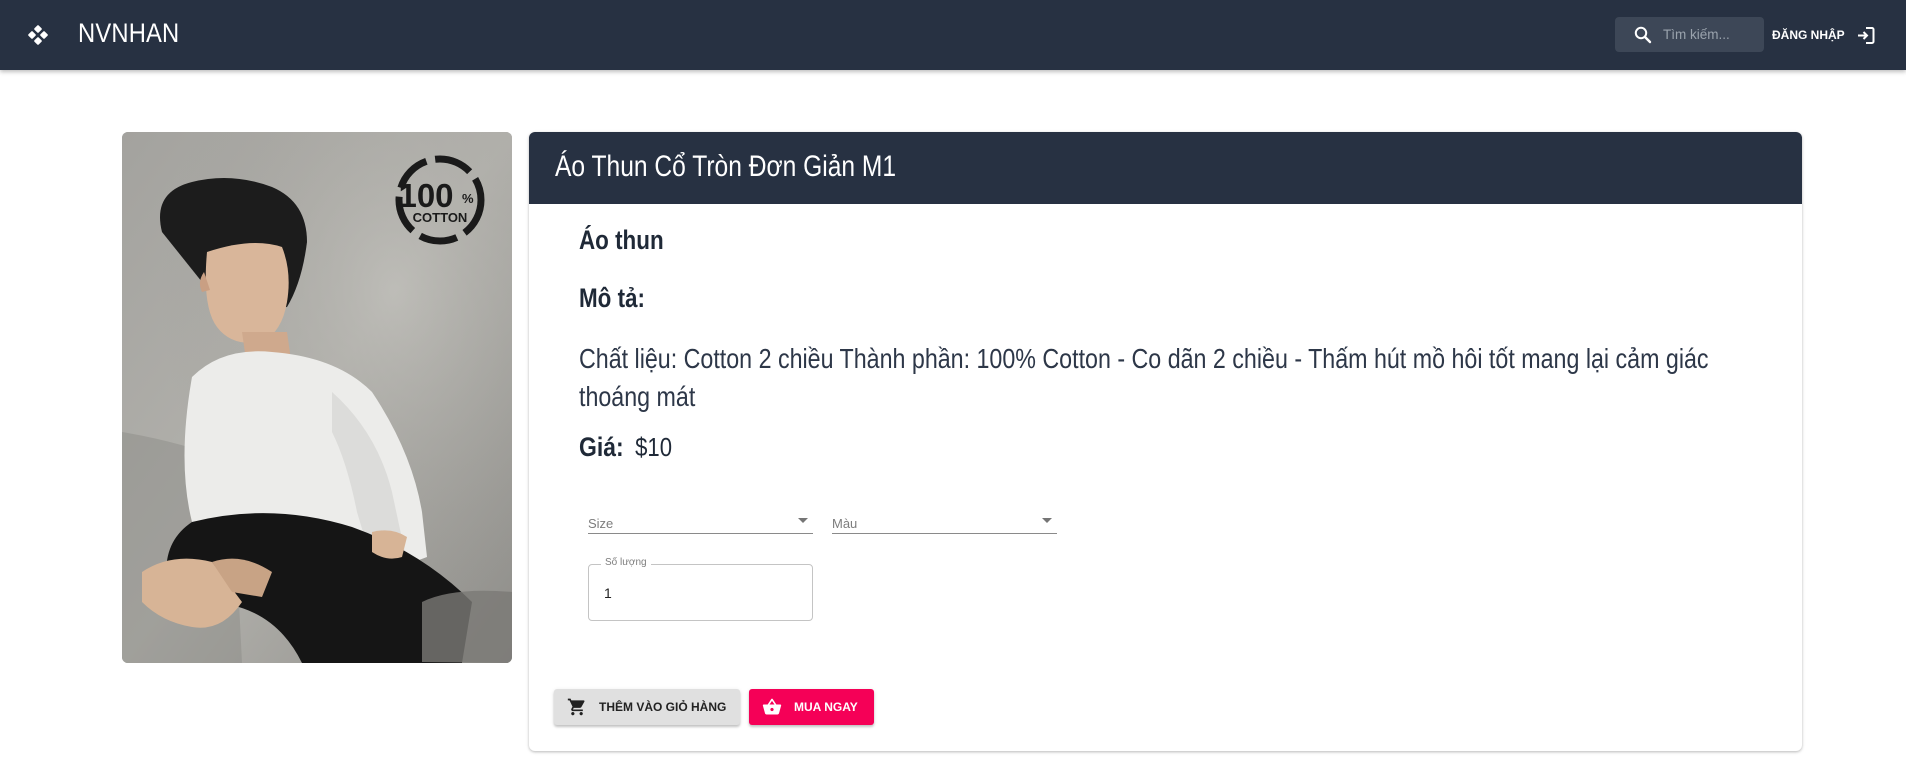 The width and height of the screenshot is (1906, 767). Describe the element at coordinates (440, 217) in the screenshot. I see `badge-text: COTTON` at that location.